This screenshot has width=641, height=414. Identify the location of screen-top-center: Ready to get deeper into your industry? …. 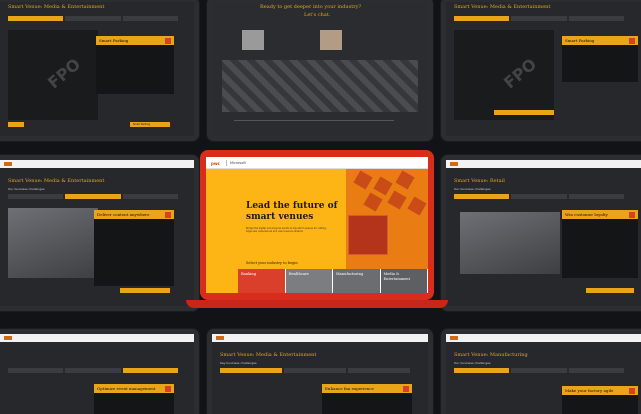
(320, 71).